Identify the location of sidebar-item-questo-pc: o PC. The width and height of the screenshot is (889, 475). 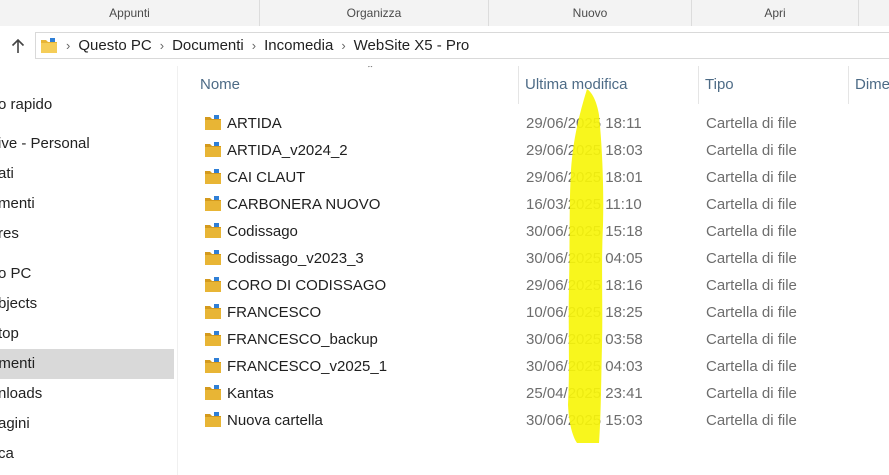
(87, 274).